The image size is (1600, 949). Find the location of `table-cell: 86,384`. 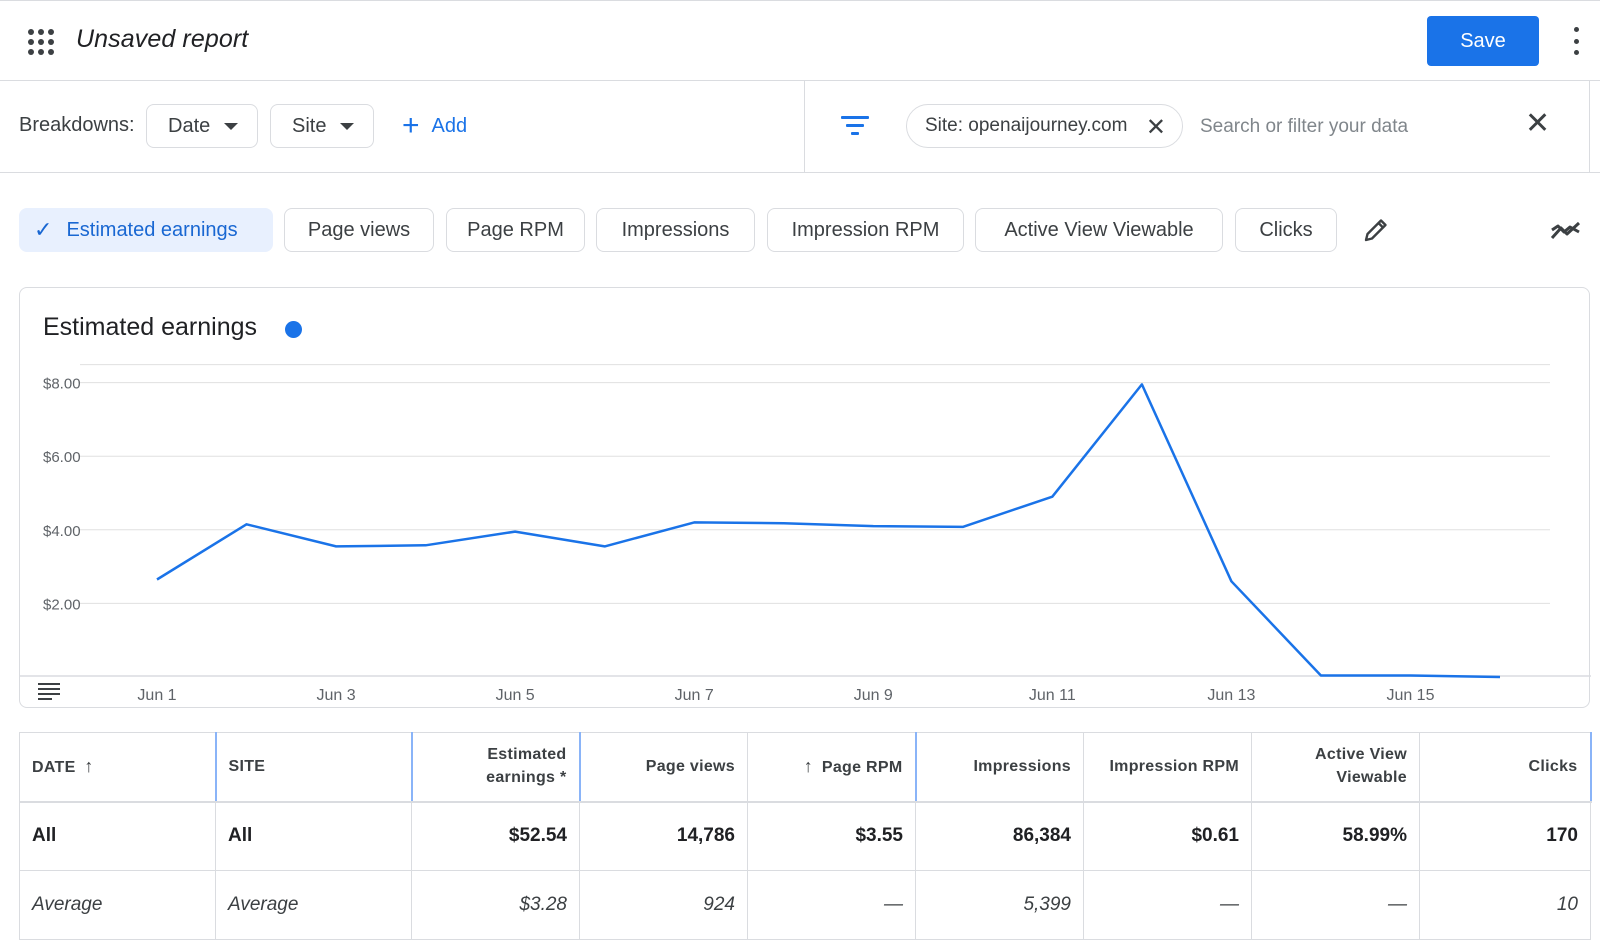

table-cell: 86,384 is located at coordinates (999, 836).